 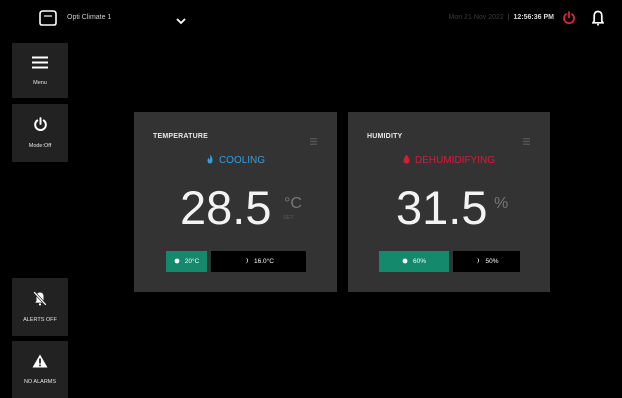 I want to click on humidity-status-label: DEHUMIDIFYING, so click(x=455, y=161).